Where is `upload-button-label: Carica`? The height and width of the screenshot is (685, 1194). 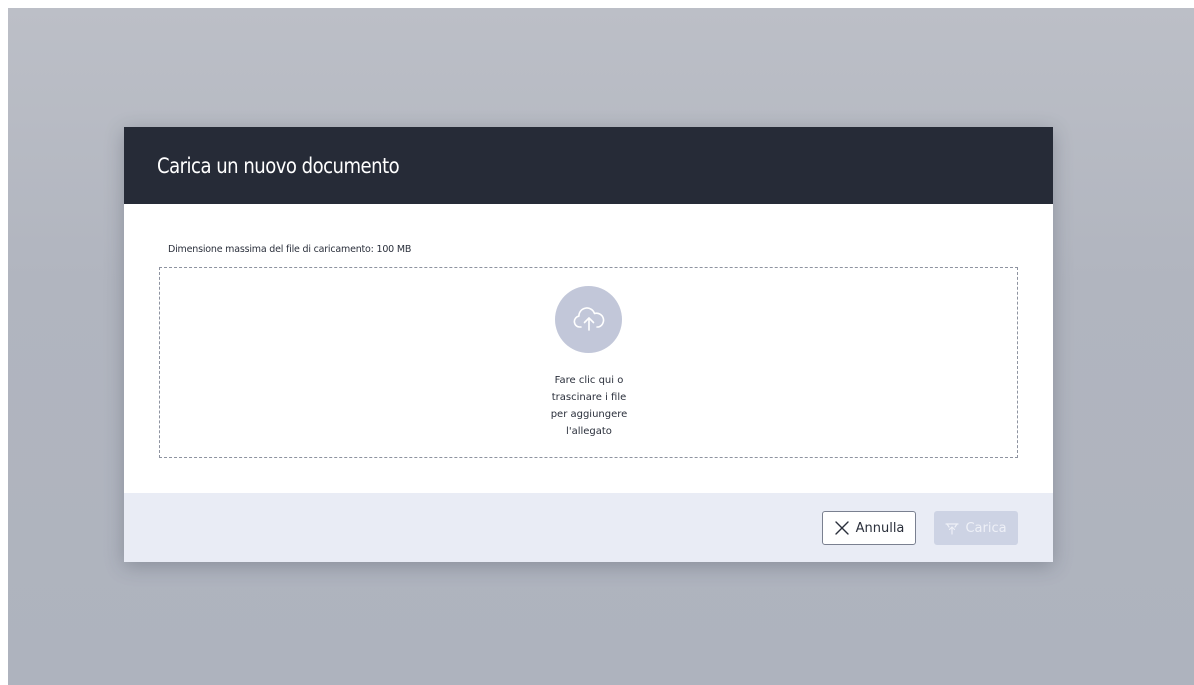 upload-button-label: Carica is located at coordinates (986, 528).